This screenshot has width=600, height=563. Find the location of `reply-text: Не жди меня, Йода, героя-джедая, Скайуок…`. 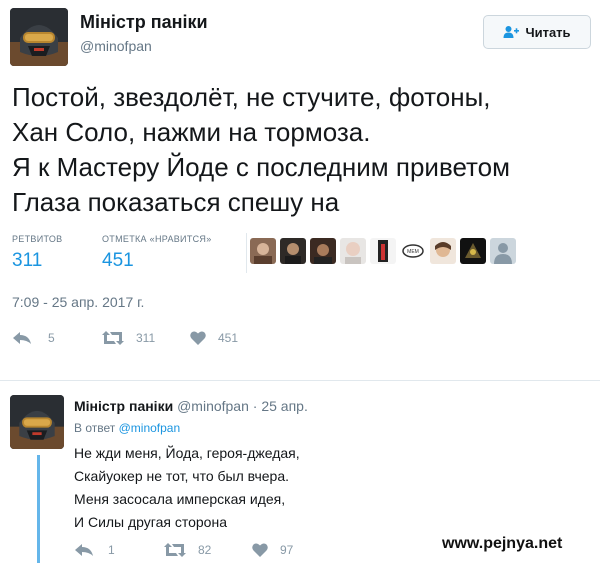

reply-text: Не жди меня, Йода, героя-джедая, Скайуок… is located at coordinates (187, 488).